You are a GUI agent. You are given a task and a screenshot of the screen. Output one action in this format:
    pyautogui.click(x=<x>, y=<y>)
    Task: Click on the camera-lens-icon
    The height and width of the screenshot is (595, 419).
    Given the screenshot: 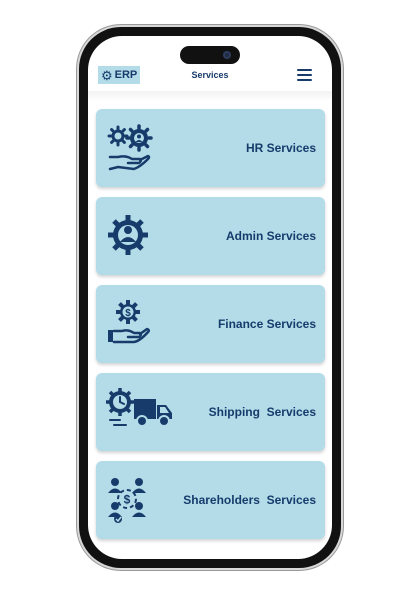 What is the action you would take?
    pyautogui.click(x=227, y=55)
    